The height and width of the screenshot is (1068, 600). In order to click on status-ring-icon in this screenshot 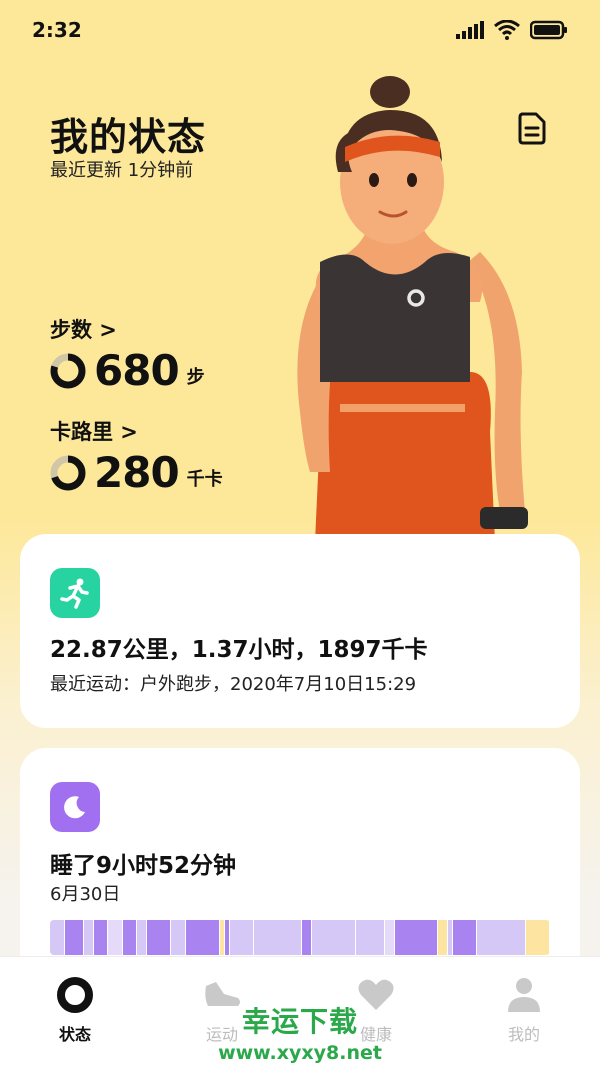, I will do `click(75, 995)`.